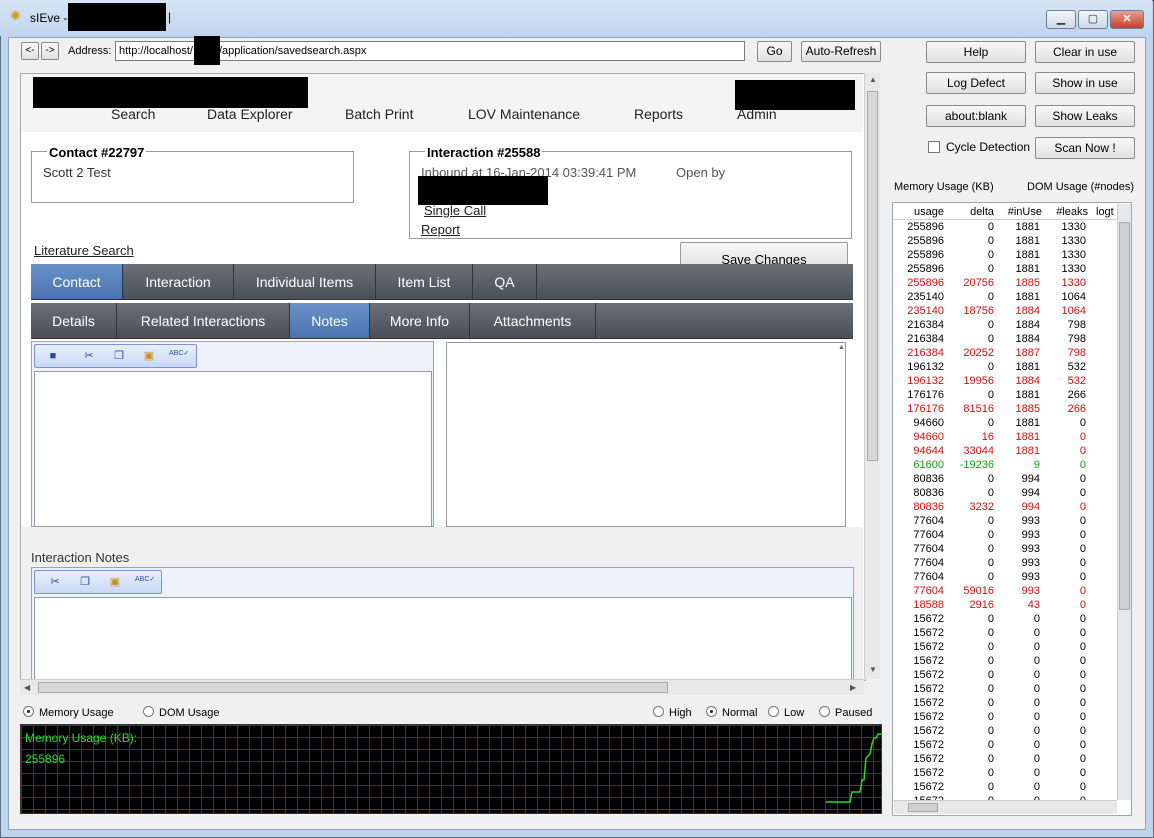 The height and width of the screenshot is (838, 1154). Describe the element at coordinates (1005, 353) in the screenshot. I see `table-row: 216384 20252 1887 798` at that location.